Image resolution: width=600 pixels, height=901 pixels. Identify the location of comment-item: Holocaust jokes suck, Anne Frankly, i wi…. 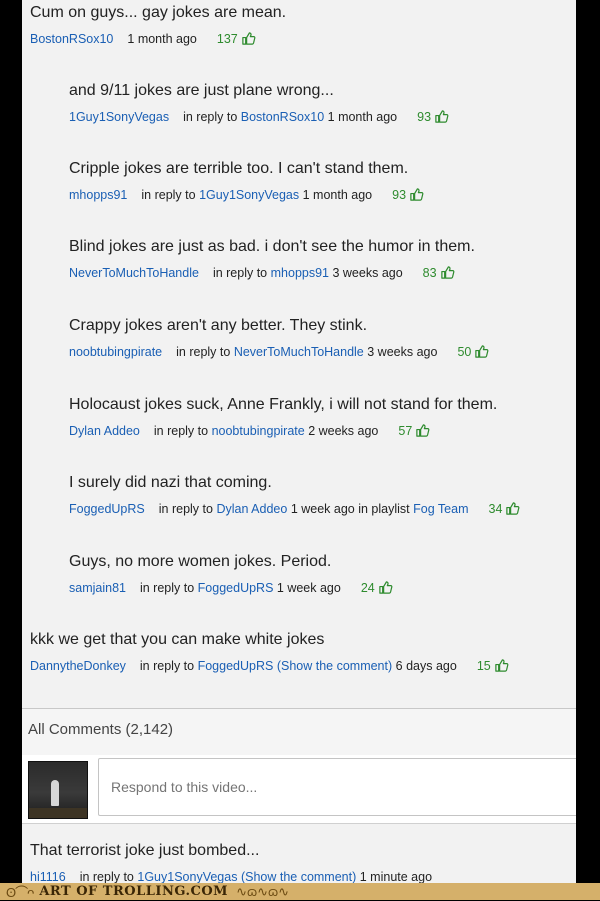
(283, 417).